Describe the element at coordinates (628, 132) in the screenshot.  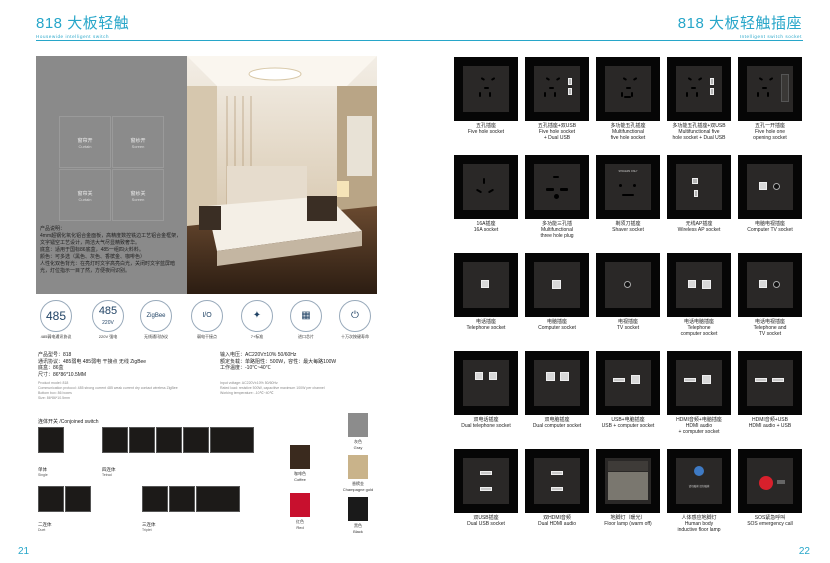
I see `socket-caption: 多功能五孔插座 Multifunctional five hole socket` at that location.